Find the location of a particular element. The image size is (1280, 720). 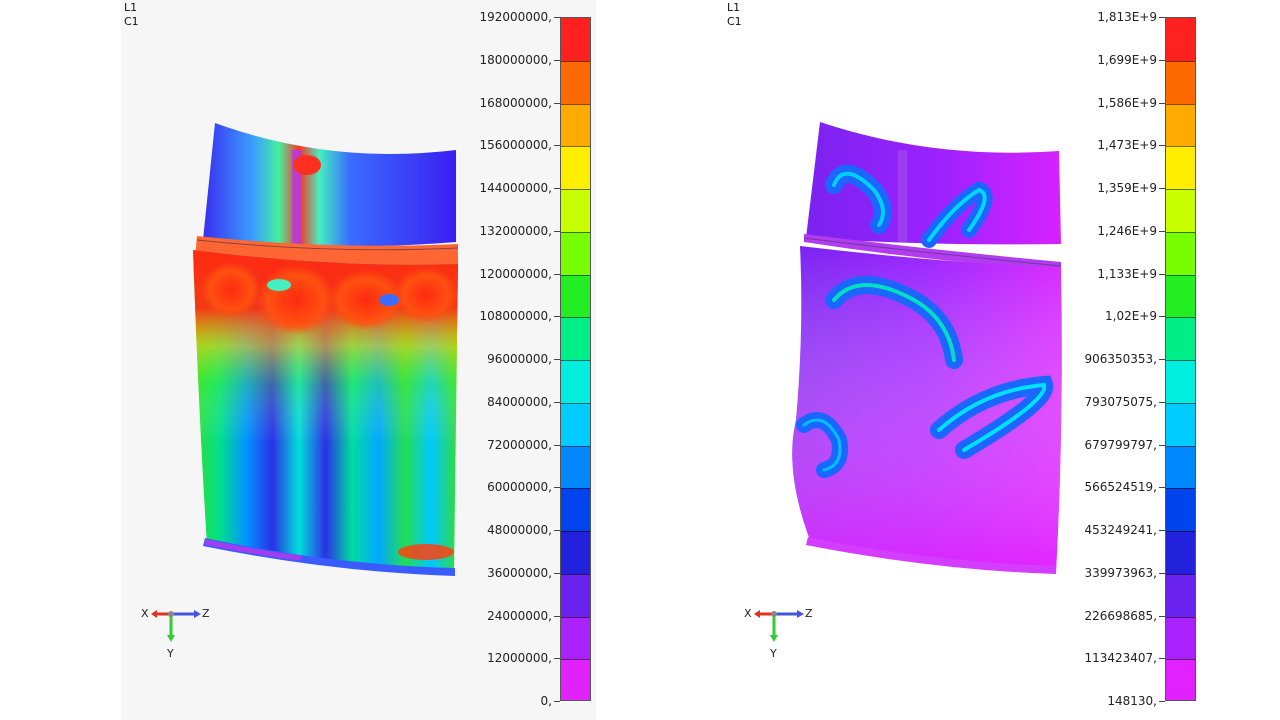

scale-tick-label: 339973963, is located at coordinates (1120, 572).